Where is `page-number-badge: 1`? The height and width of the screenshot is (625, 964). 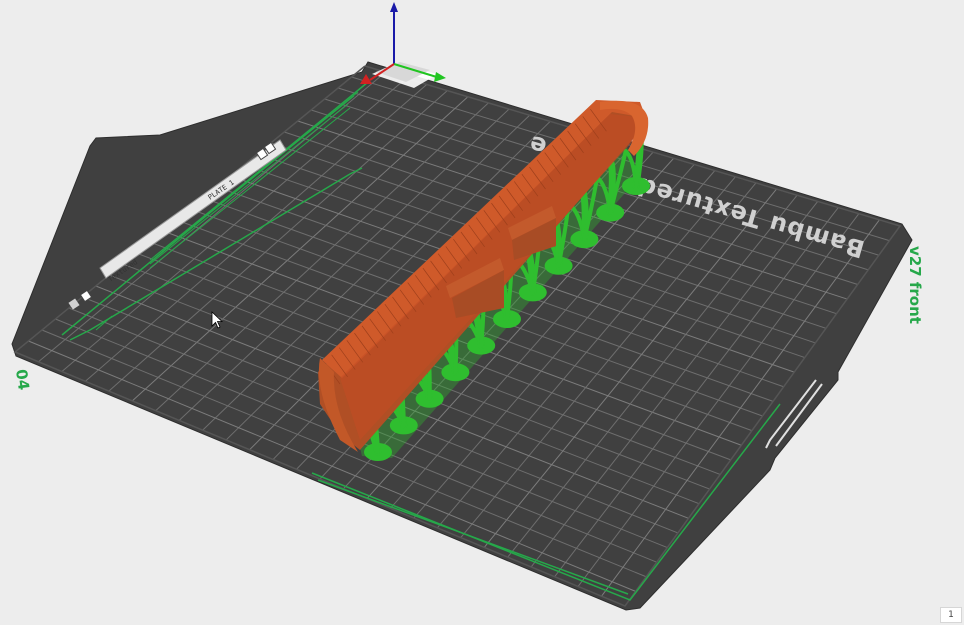
page-number-badge: 1 is located at coordinates (951, 615).